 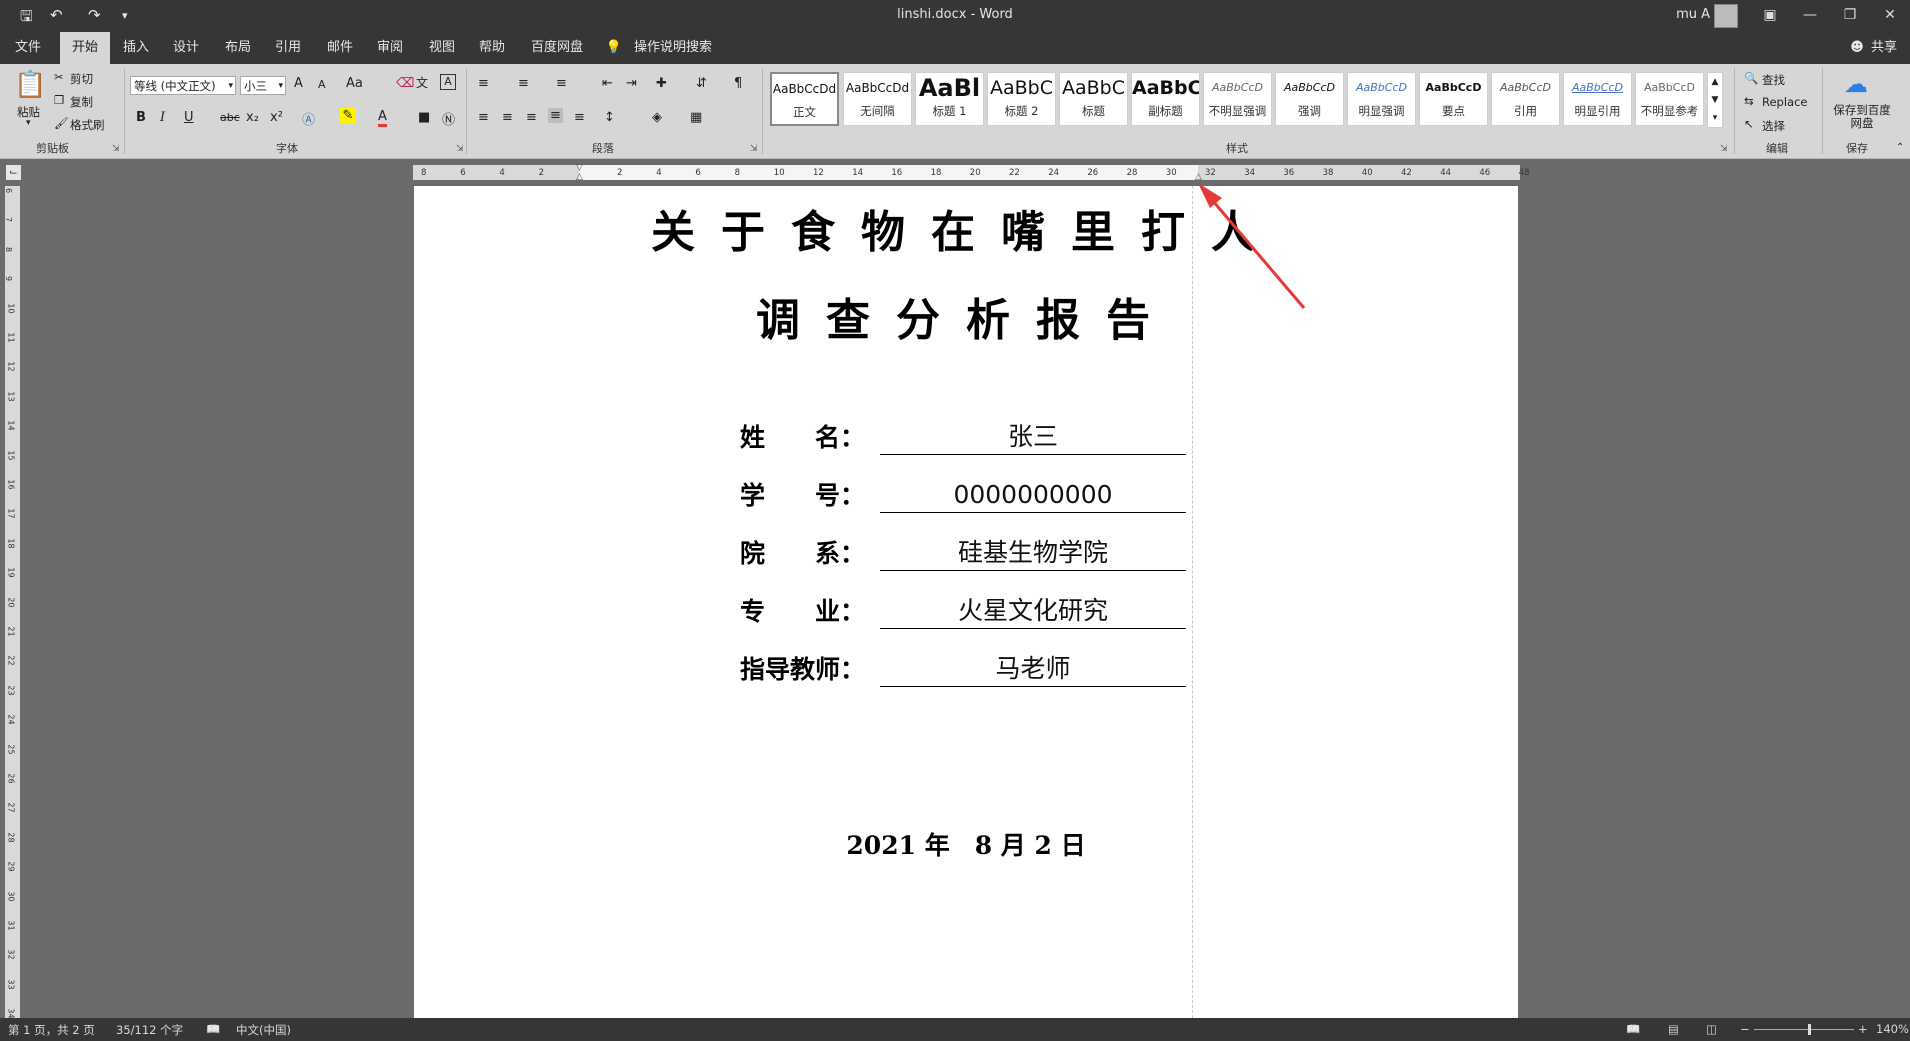 What do you see at coordinates (136, 48) in the screenshot?
I see `tab-insert: 插入` at bounding box center [136, 48].